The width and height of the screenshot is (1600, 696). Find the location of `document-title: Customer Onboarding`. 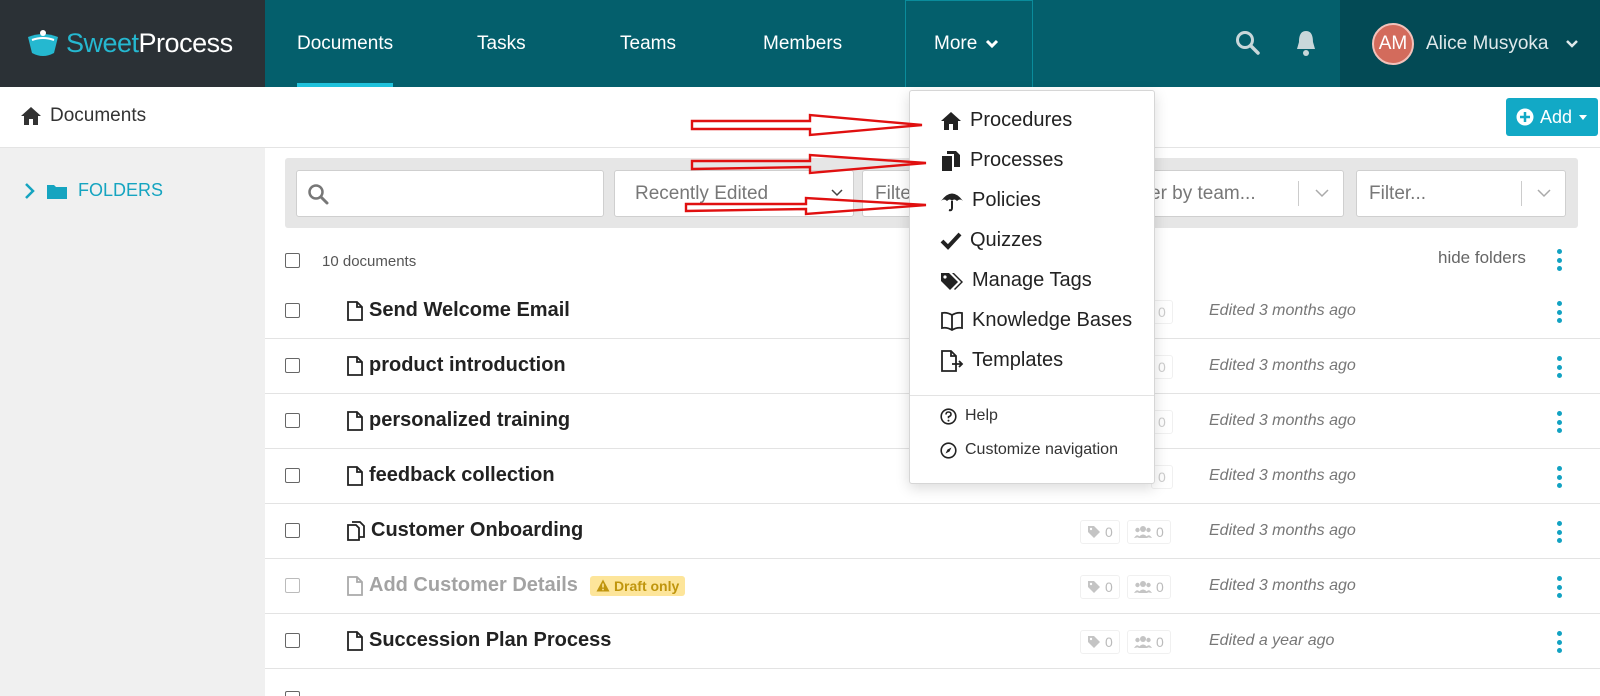

document-title: Customer Onboarding is located at coordinates (465, 530).